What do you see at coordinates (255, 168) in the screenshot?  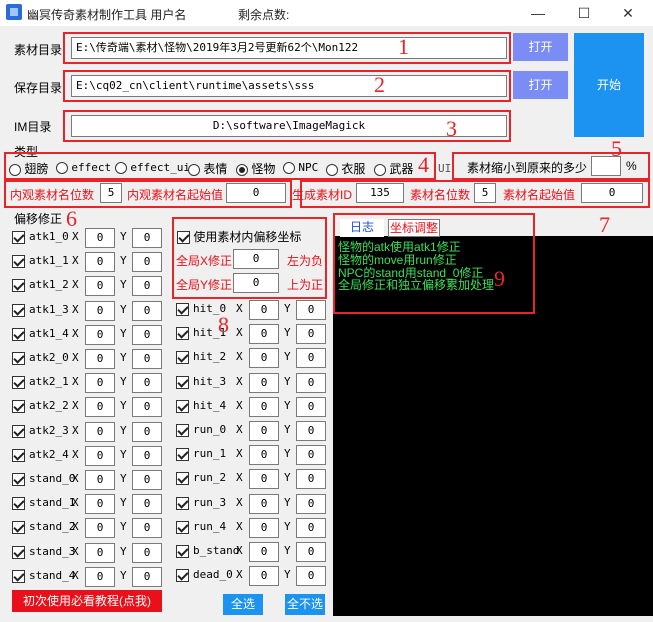 I see `radio-monster: 怪物` at bounding box center [255, 168].